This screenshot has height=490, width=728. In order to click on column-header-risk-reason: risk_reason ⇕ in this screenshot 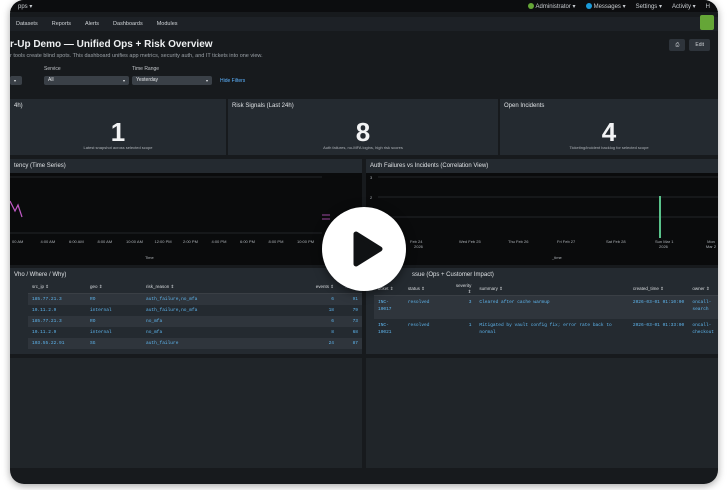, I will do `click(204, 287)`.